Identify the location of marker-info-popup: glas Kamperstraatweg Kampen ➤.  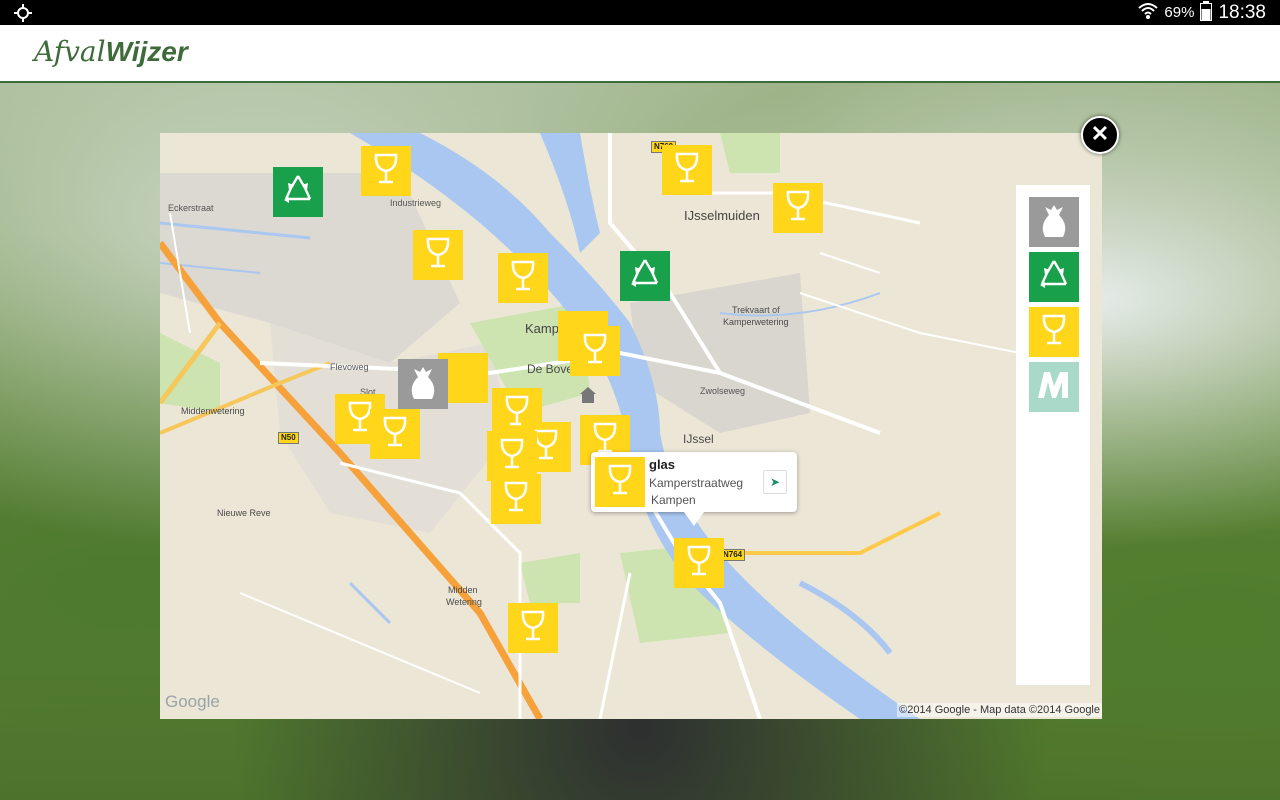
(694, 482).